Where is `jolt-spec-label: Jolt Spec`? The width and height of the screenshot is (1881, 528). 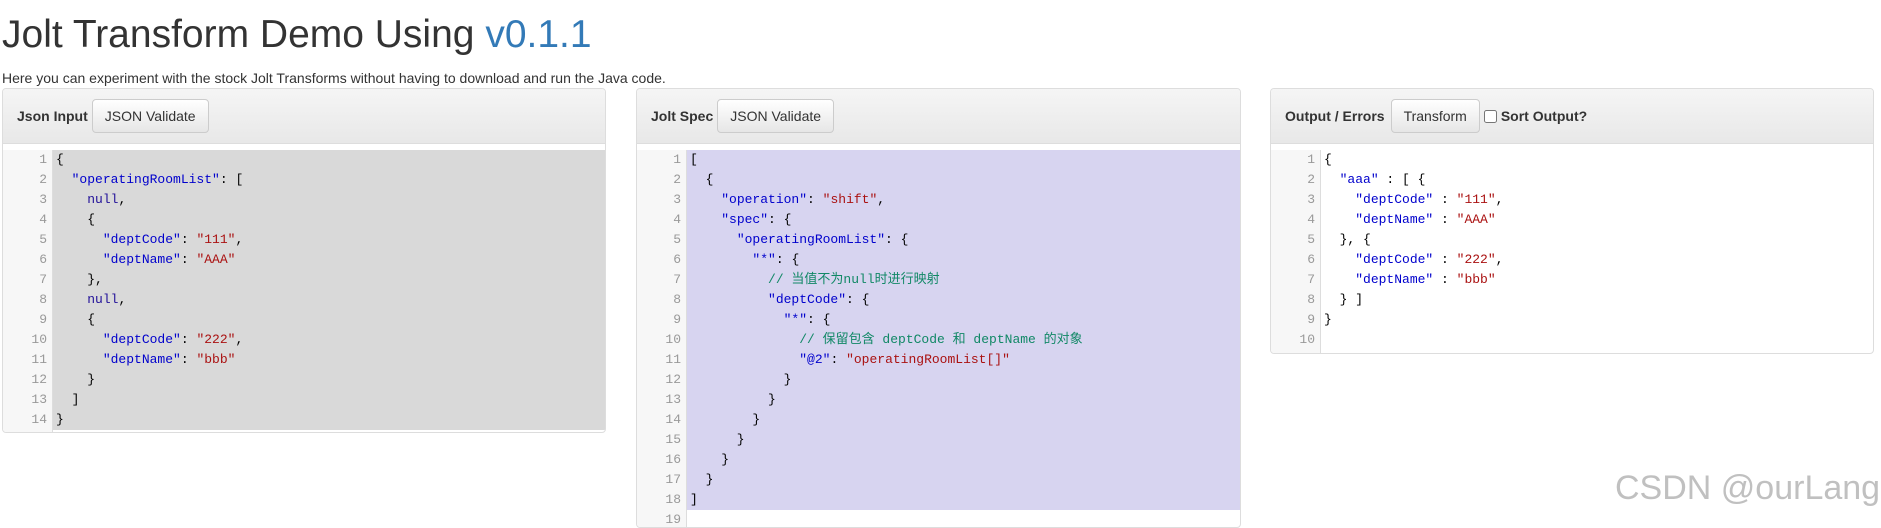 jolt-spec-label: Jolt Spec is located at coordinates (682, 116).